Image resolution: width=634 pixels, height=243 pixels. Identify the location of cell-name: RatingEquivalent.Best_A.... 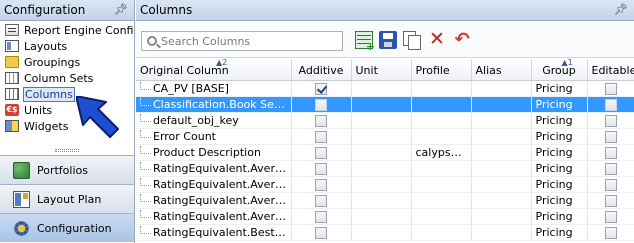
(214, 232).